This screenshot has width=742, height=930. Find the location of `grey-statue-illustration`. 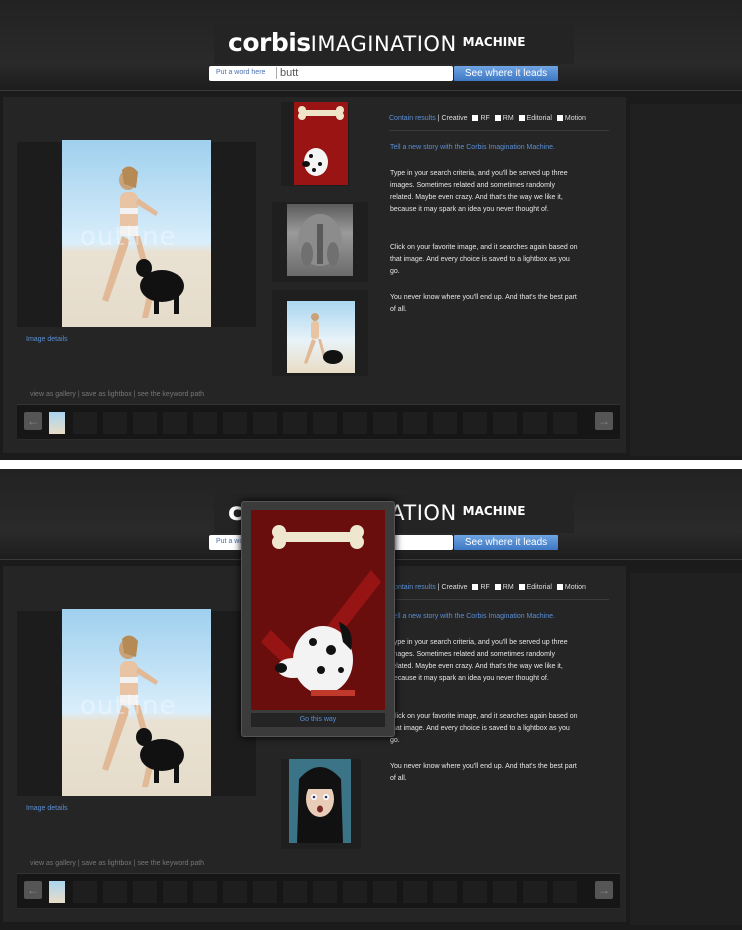

grey-statue-illustration is located at coordinates (320, 240).